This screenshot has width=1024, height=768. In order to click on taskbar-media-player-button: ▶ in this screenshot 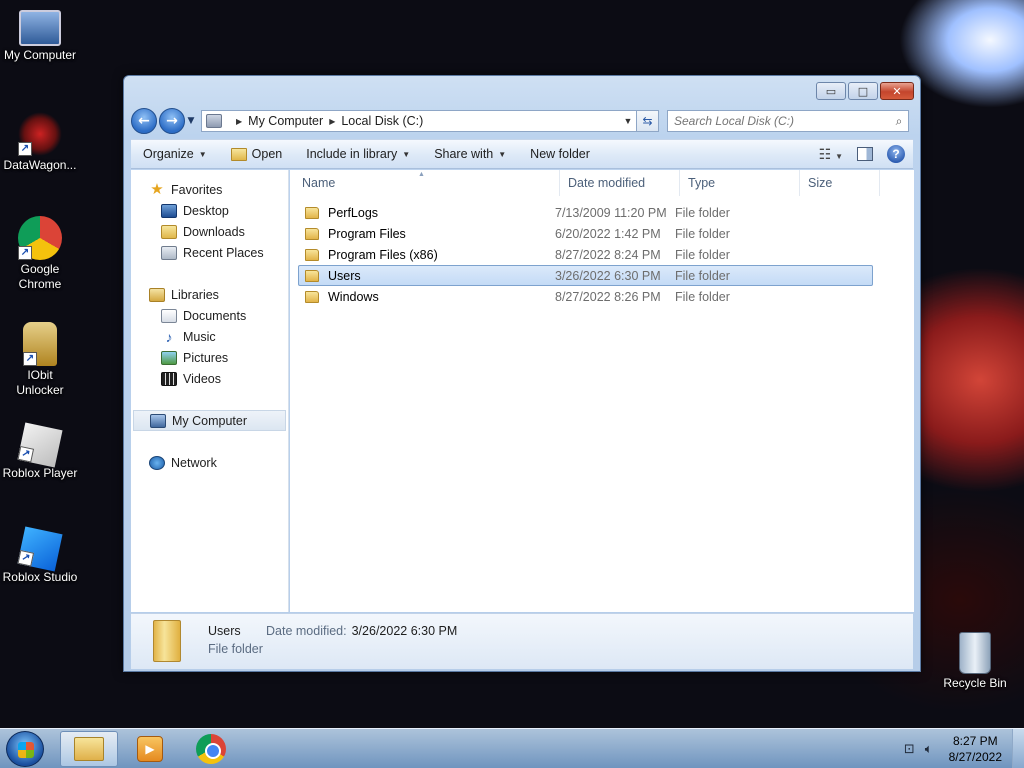, I will do `click(150, 749)`.